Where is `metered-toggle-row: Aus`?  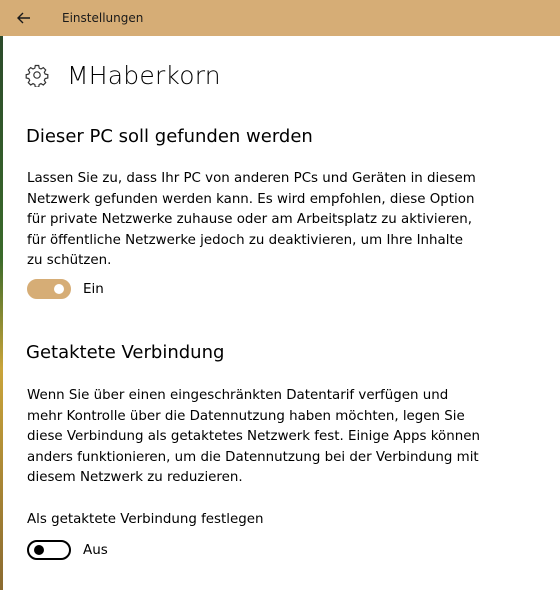
metered-toggle-row: Aus is located at coordinates (67, 550).